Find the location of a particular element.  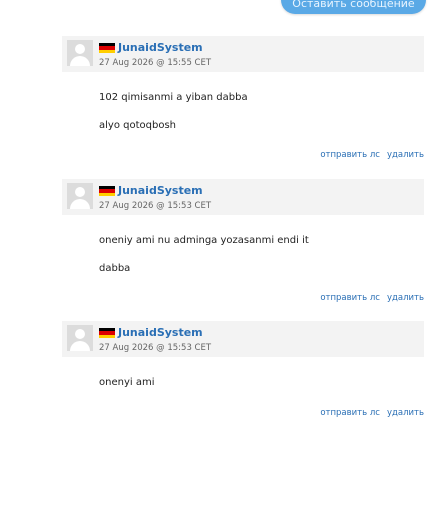

comment-timestamp: 27 Aug 2026 @ 15:55 CET is located at coordinates (155, 63).